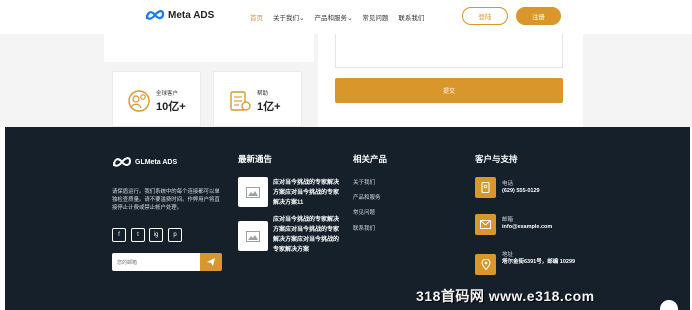 The width and height of the screenshot is (692, 310). What do you see at coordinates (508, 184) in the screenshot?
I see `contact-phone-label: 电话` at bounding box center [508, 184].